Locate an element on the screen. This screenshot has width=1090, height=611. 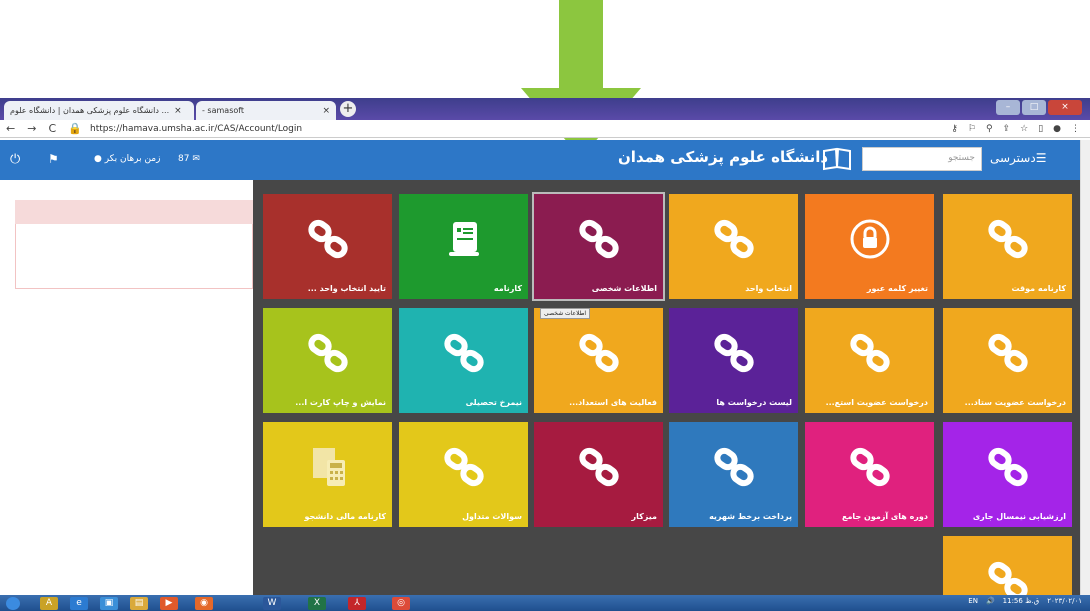
tab-label: - samasoft is located at coordinates (223, 110).